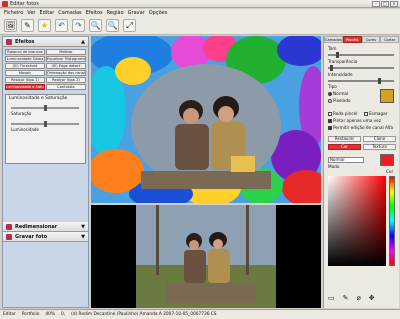  What do you see at coordinates (25, 66) in the screenshot?
I see `effect-button: (Sí) Threshold` at bounding box center [25, 66].